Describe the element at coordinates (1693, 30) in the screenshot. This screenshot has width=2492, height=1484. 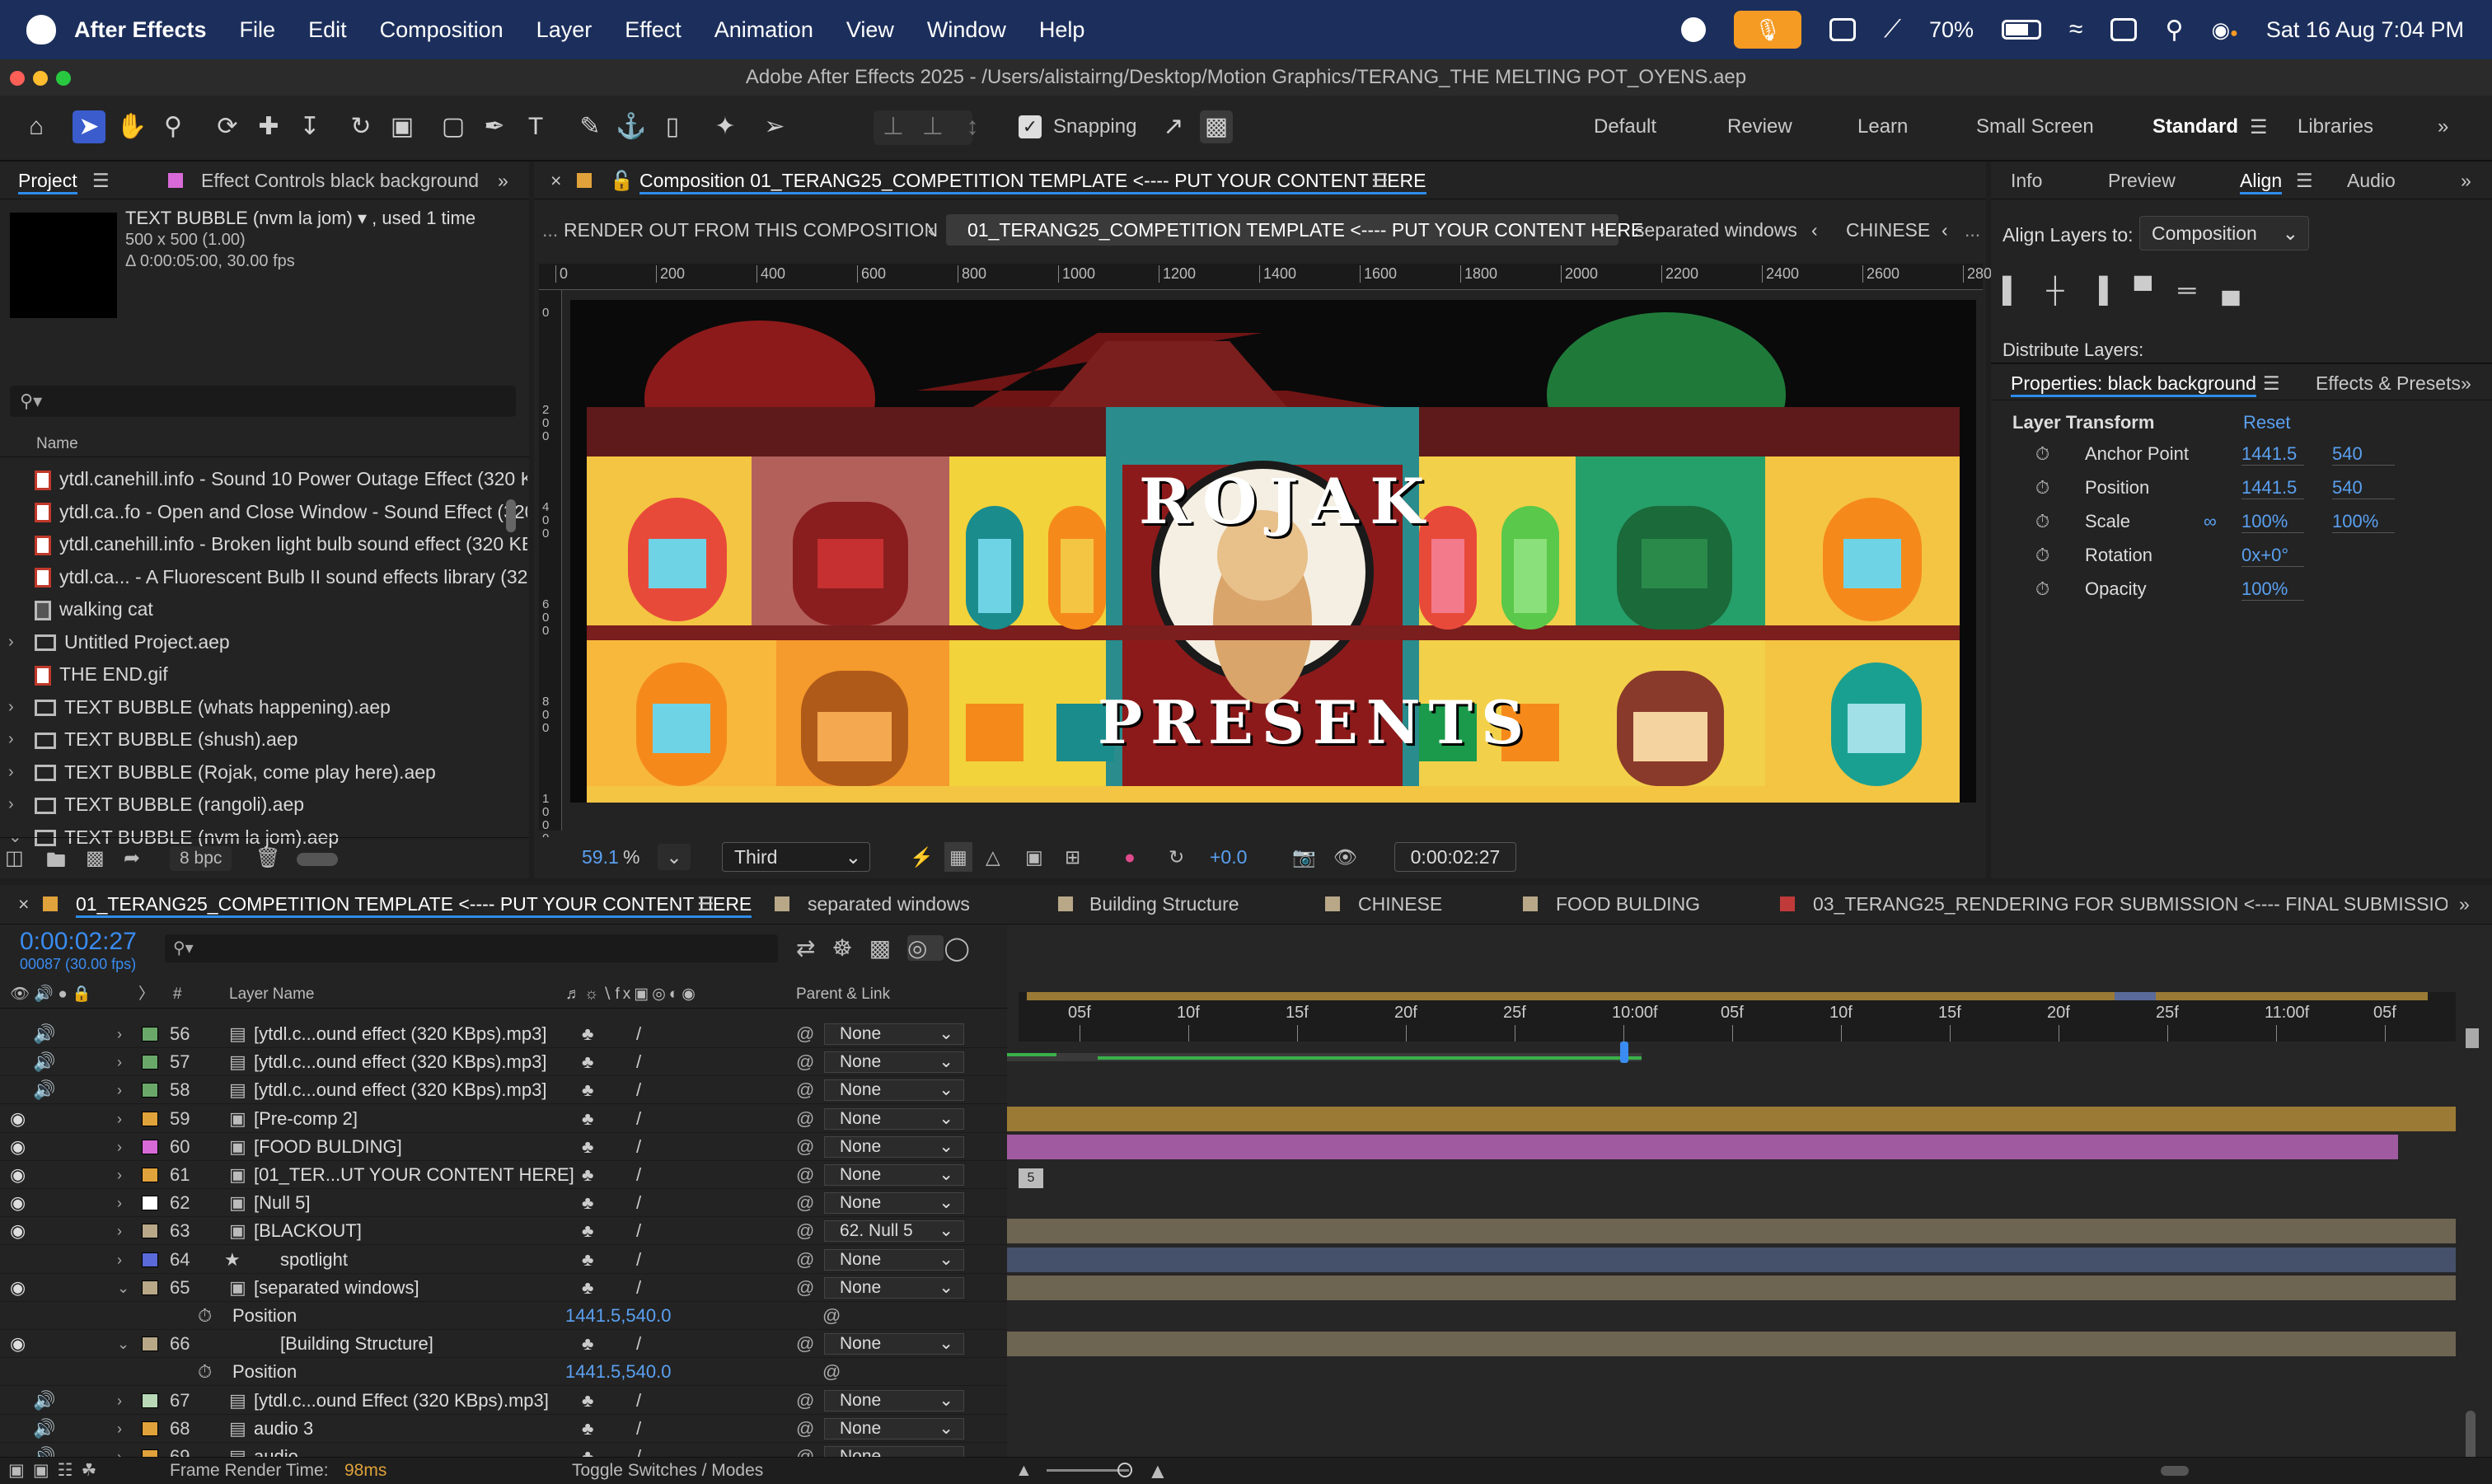
I see `focus-icon` at that location.